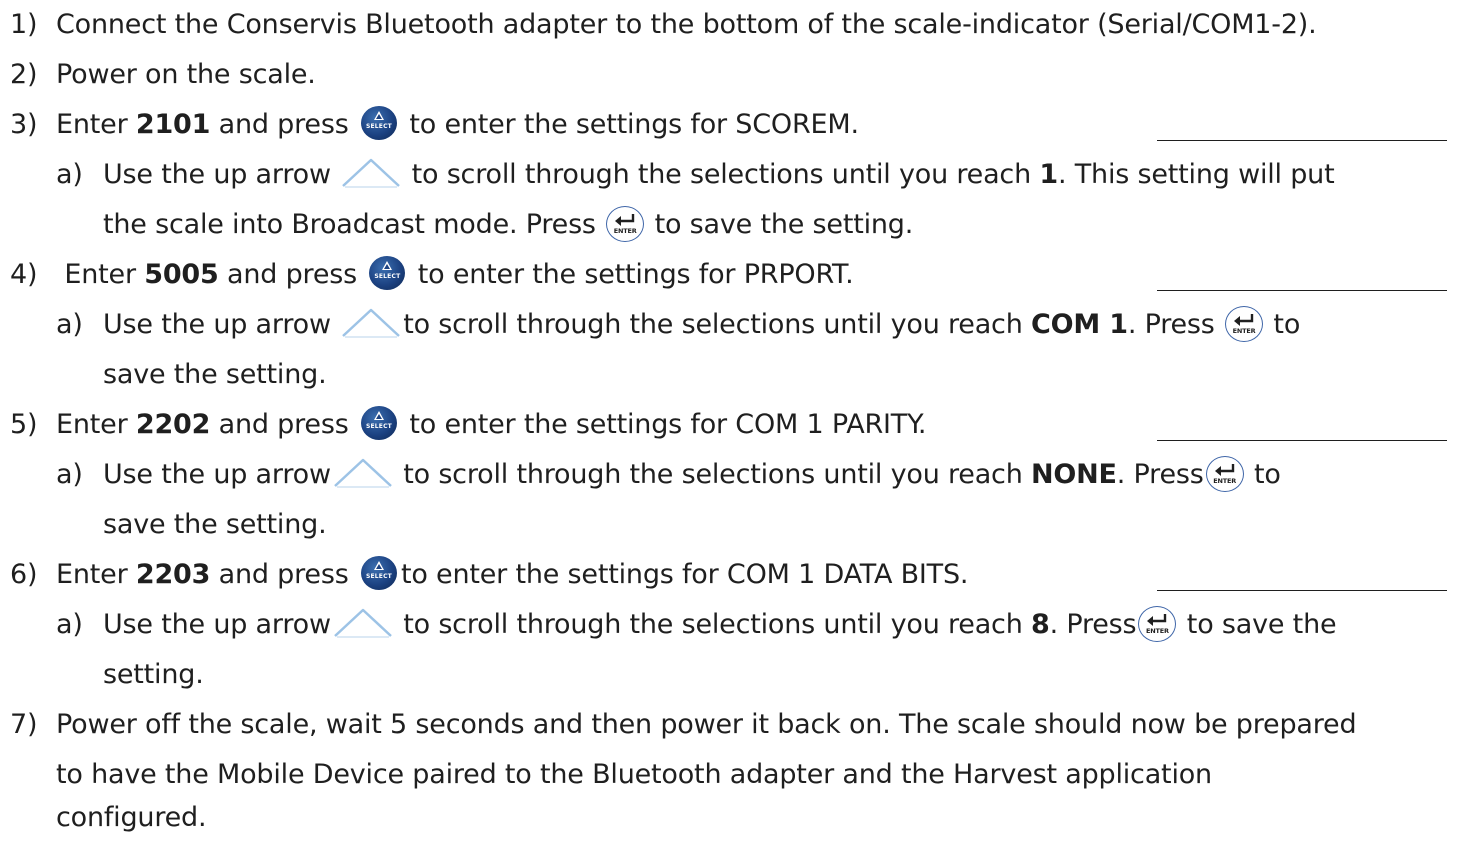 This screenshot has height=850, width=1461. I want to click on target-value: 8, so click(1040, 624).